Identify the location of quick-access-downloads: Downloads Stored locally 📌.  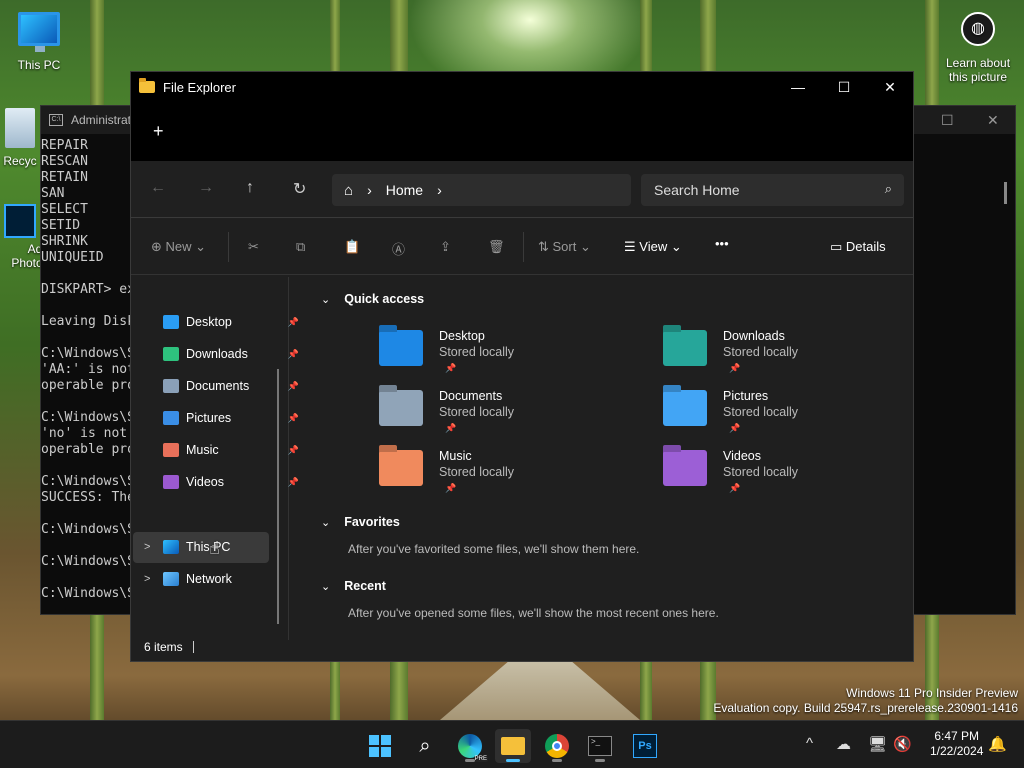
(730, 352).